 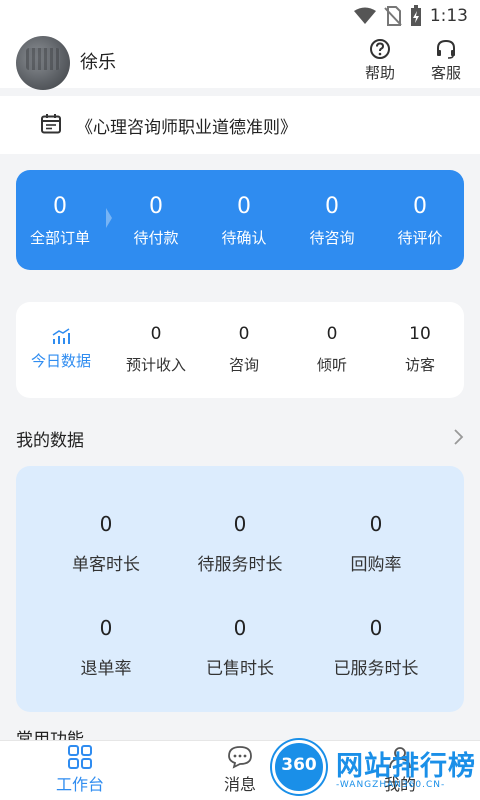 What do you see at coordinates (60, 220) in the screenshot?
I see `order-all: 0 全部订单` at bounding box center [60, 220].